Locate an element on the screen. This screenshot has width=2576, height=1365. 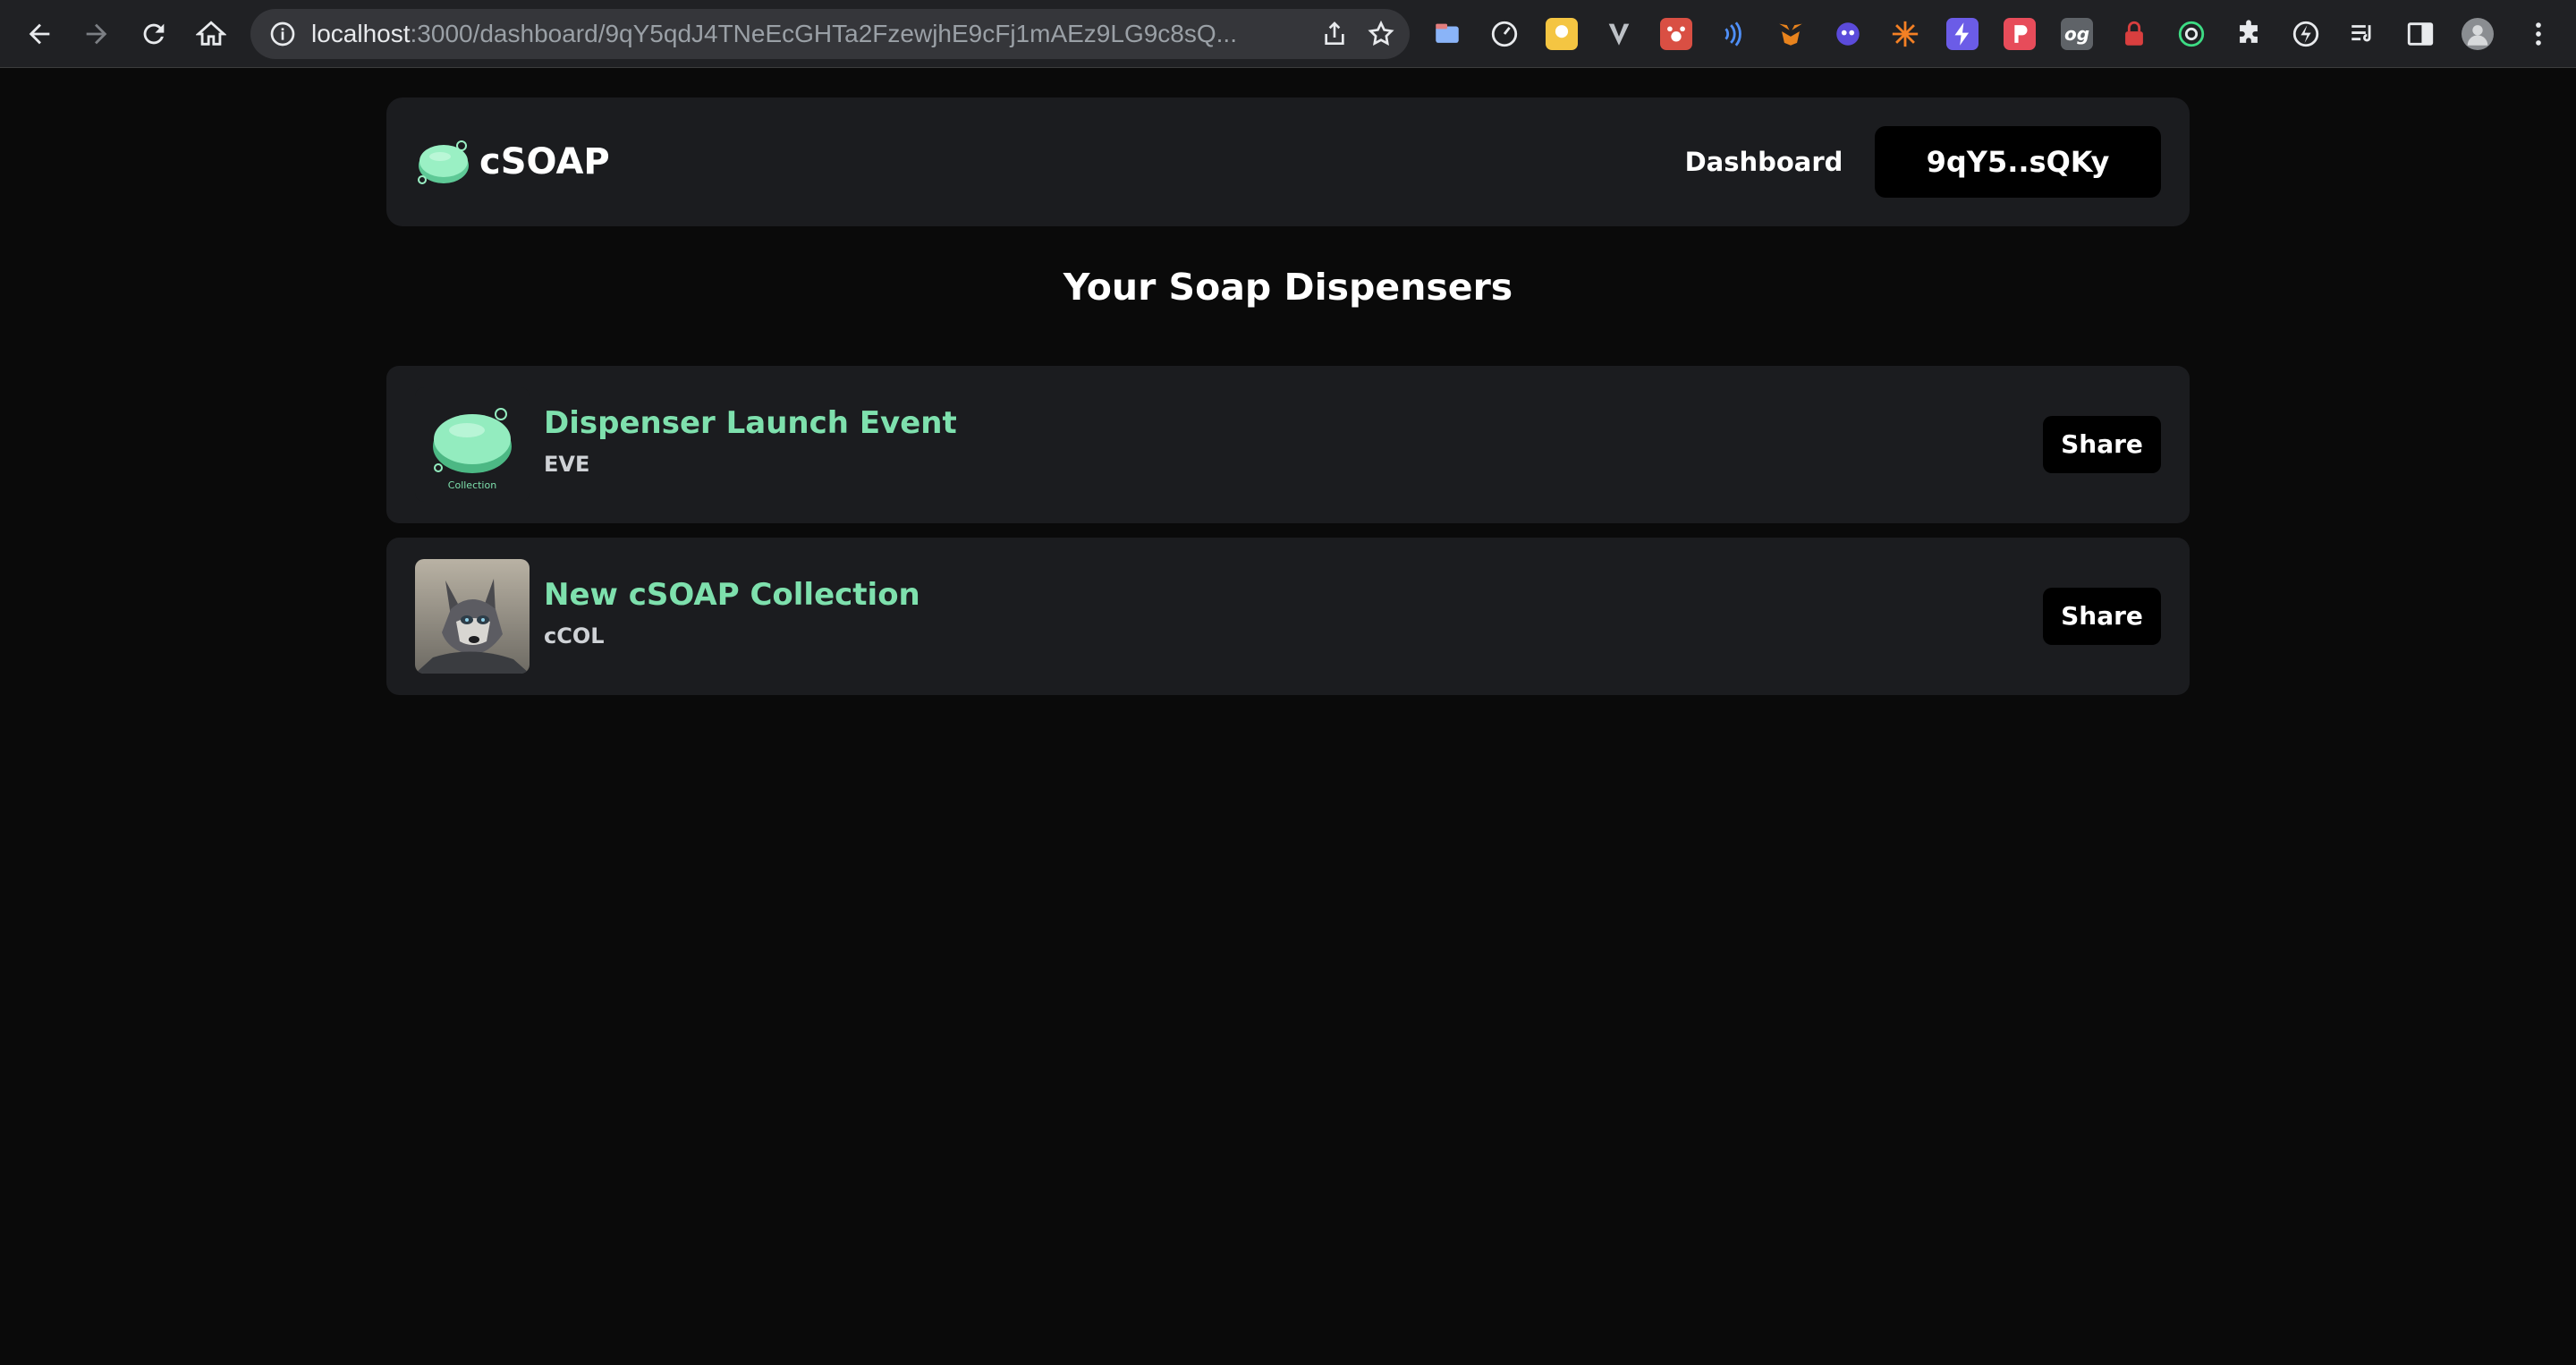
wolf-artwork-image is located at coordinates (472, 616).